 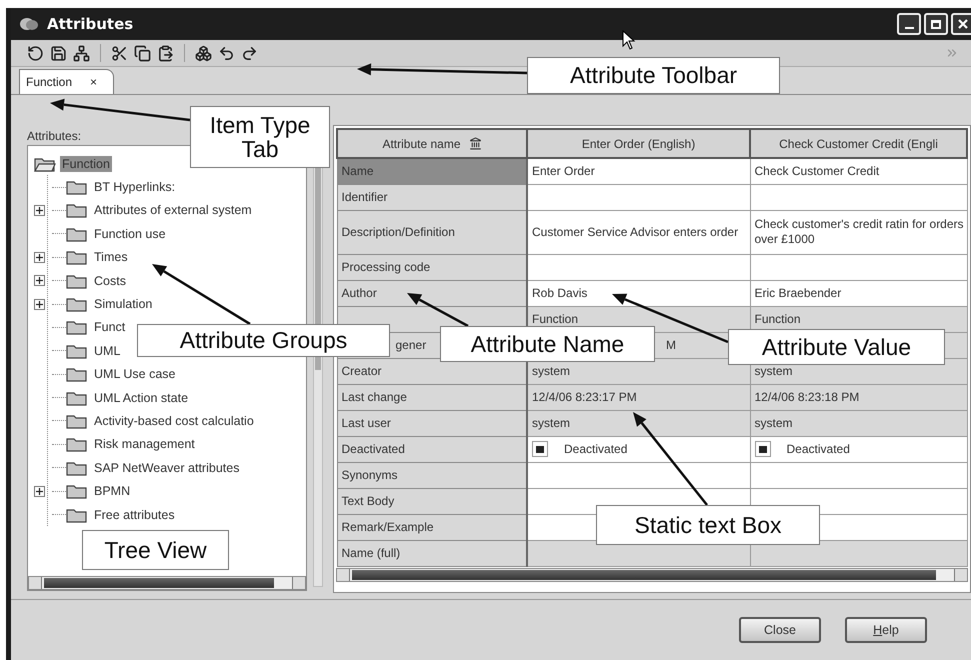 I want to click on boxes-icon, so click(x=203, y=53).